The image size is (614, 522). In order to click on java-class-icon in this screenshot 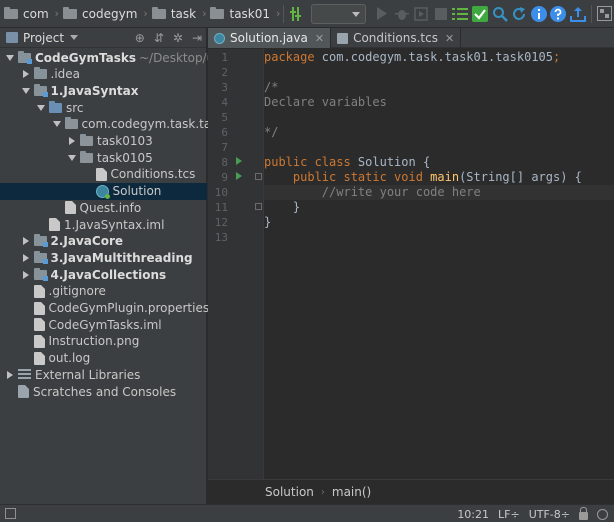, I will do `click(219, 38)`.